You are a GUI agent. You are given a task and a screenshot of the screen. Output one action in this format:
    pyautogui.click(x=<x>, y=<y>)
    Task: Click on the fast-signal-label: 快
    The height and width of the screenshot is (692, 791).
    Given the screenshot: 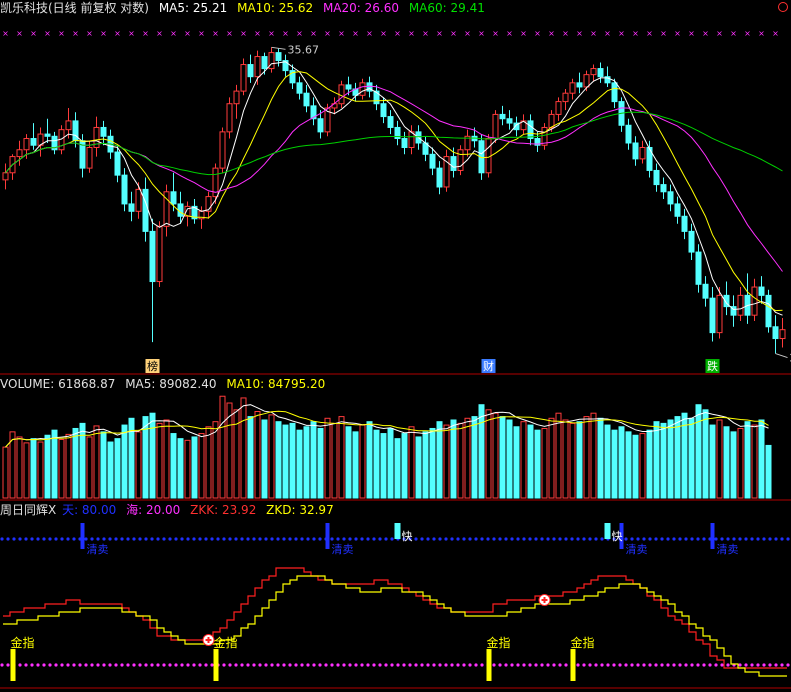 What is the action you would take?
    pyautogui.click(x=617, y=536)
    